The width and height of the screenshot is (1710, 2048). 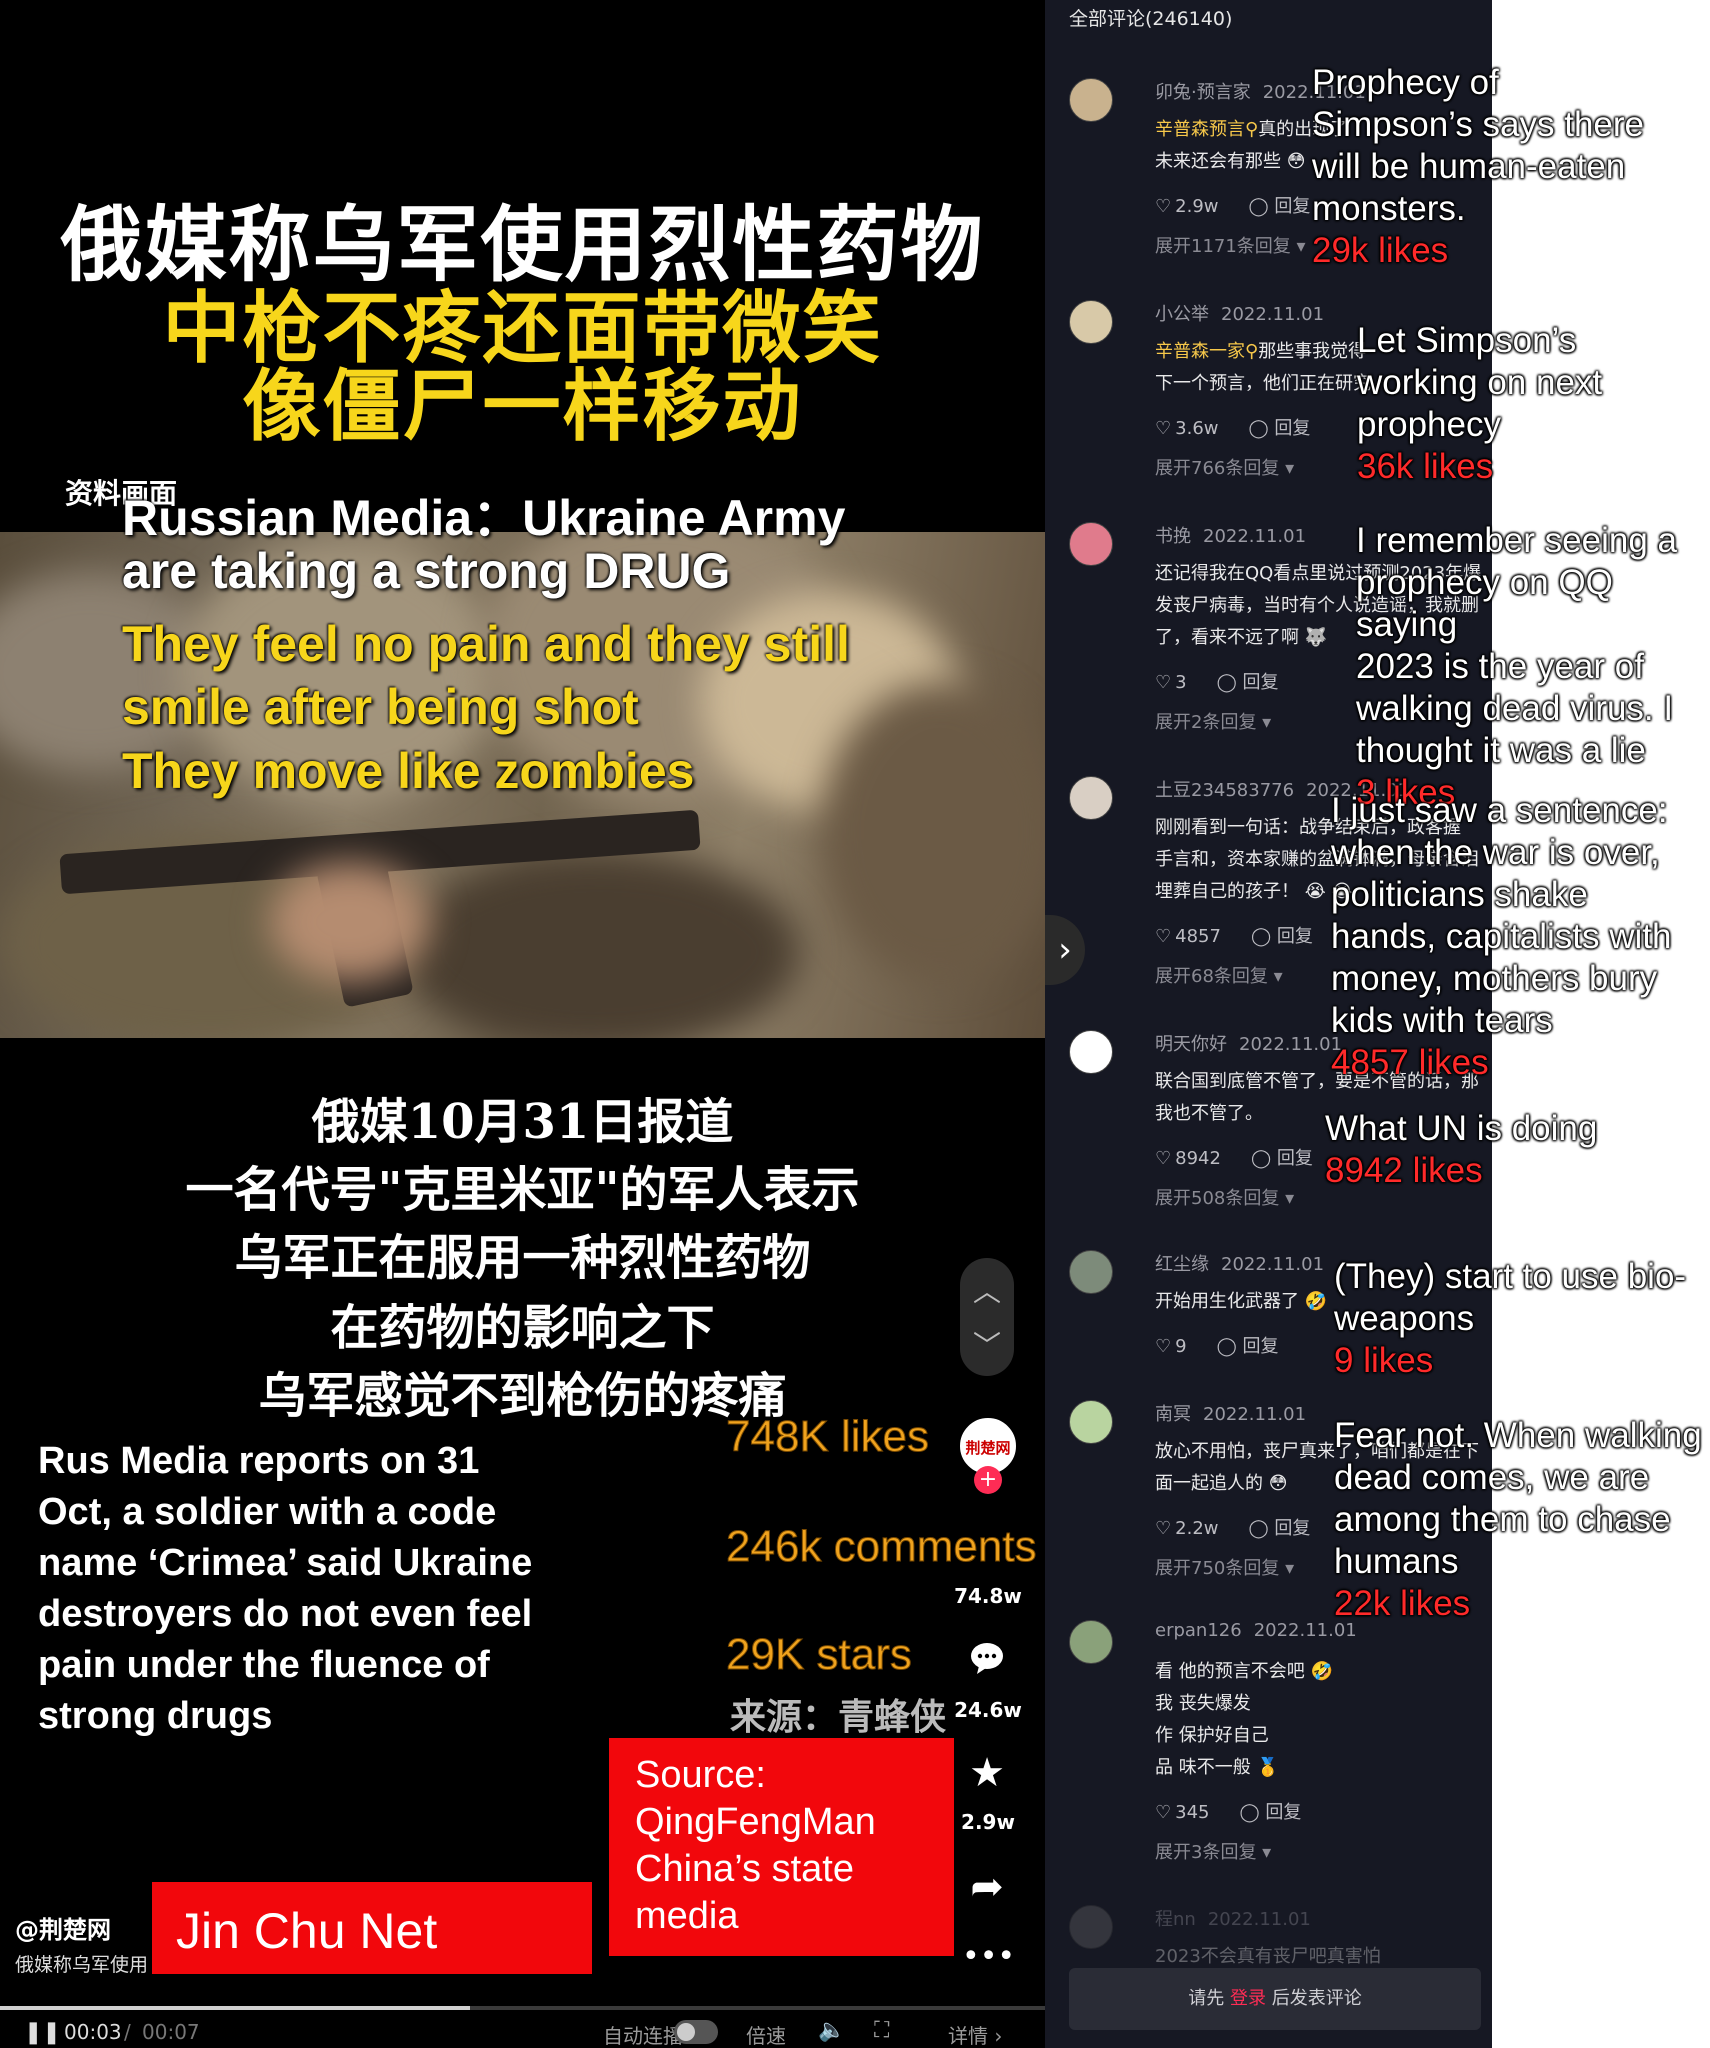 I want to click on speed-button: 倍速, so click(x=766, y=2034).